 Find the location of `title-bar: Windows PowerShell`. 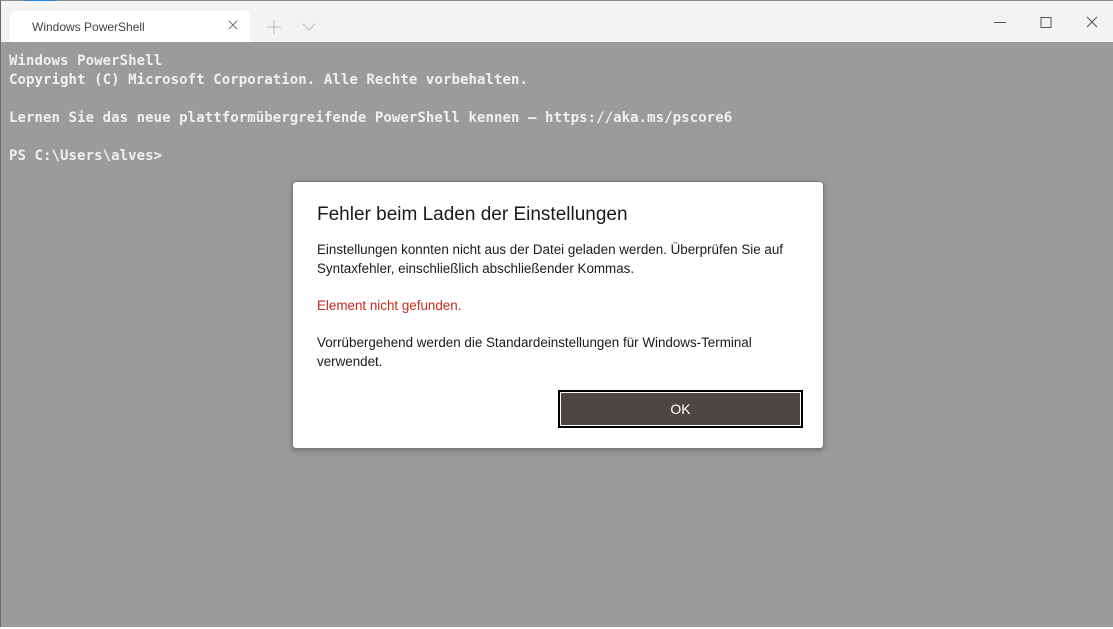

title-bar: Windows PowerShell is located at coordinates (557, 21).